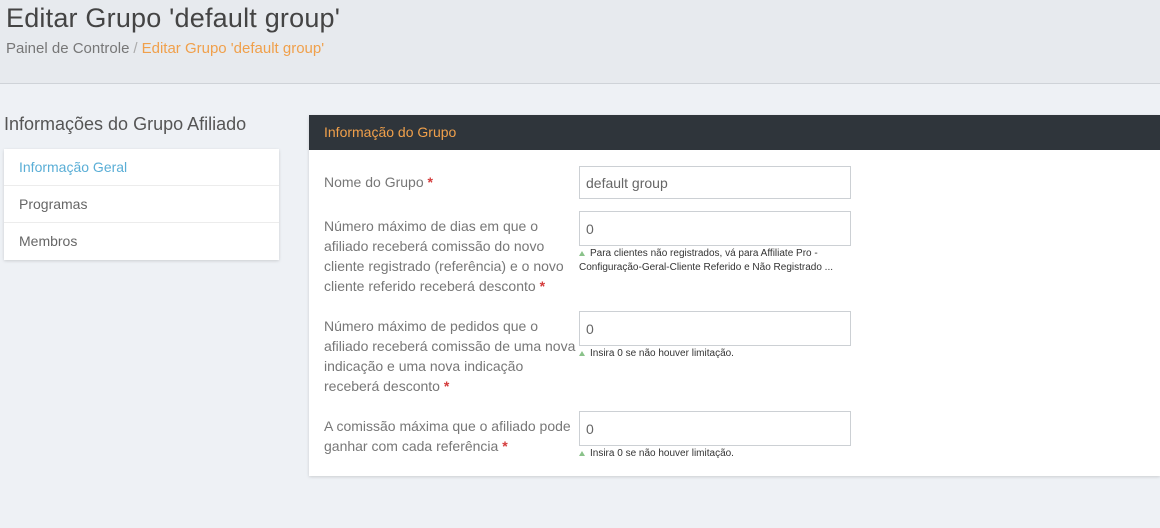 Image resolution: width=1160 pixels, height=528 pixels. What do you see at coordinates (378, 182) in the screenshot?
I see `group-name-label: Nome do Grupo *` at bounding box center [378, 182].